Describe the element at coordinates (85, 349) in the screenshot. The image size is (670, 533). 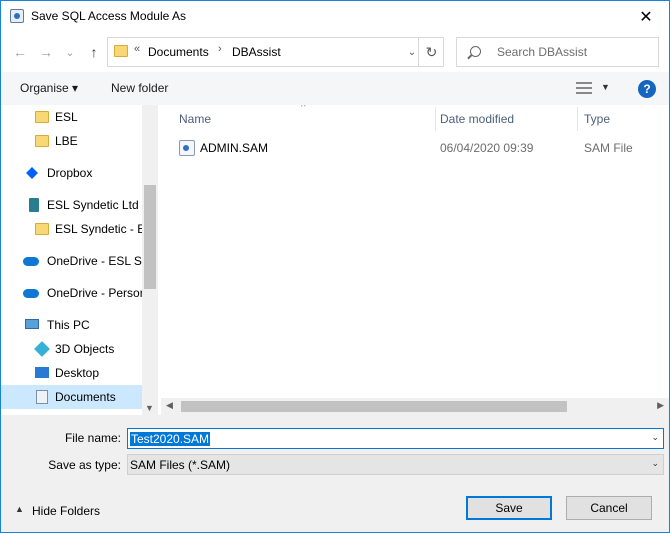
I see `sidebar-item-label: 3D Objects` at that location.